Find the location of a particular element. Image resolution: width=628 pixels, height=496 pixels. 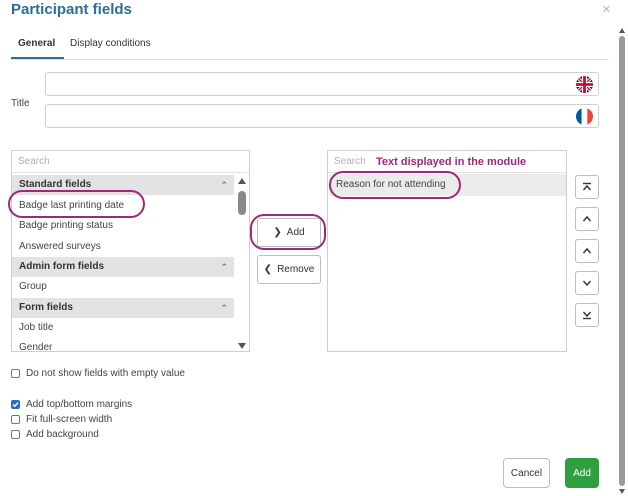

move-top-icon is located at coordinates (587, 186).